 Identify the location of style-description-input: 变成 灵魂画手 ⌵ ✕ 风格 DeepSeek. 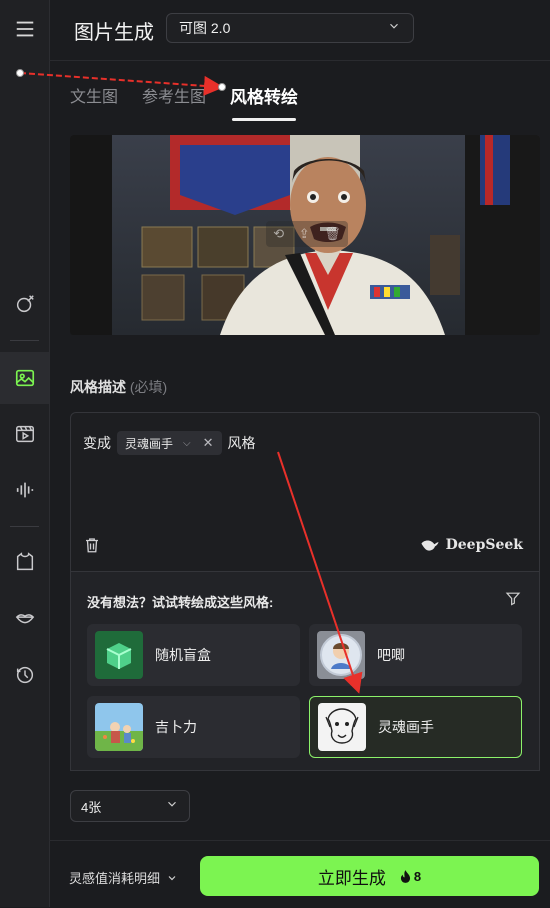
(305, 491).